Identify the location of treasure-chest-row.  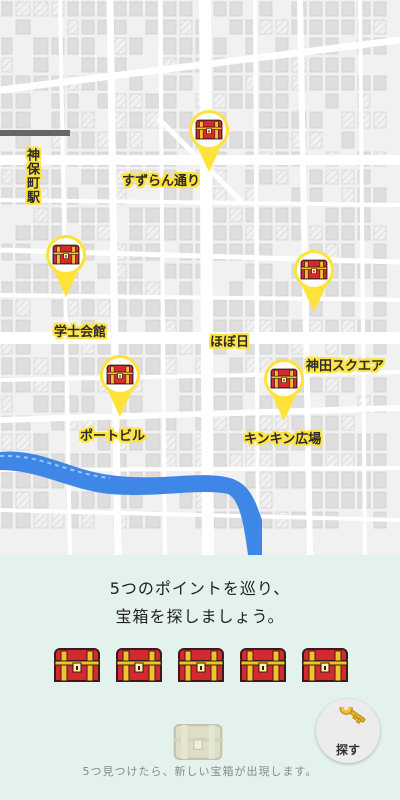
(201, 665).